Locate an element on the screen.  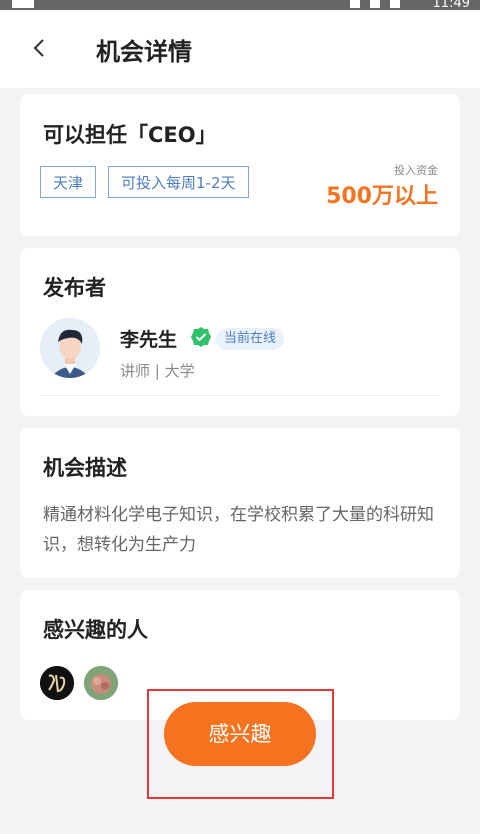
tag-list: 天津 可投入每周1-2天 is located at coordinates (144, 182).